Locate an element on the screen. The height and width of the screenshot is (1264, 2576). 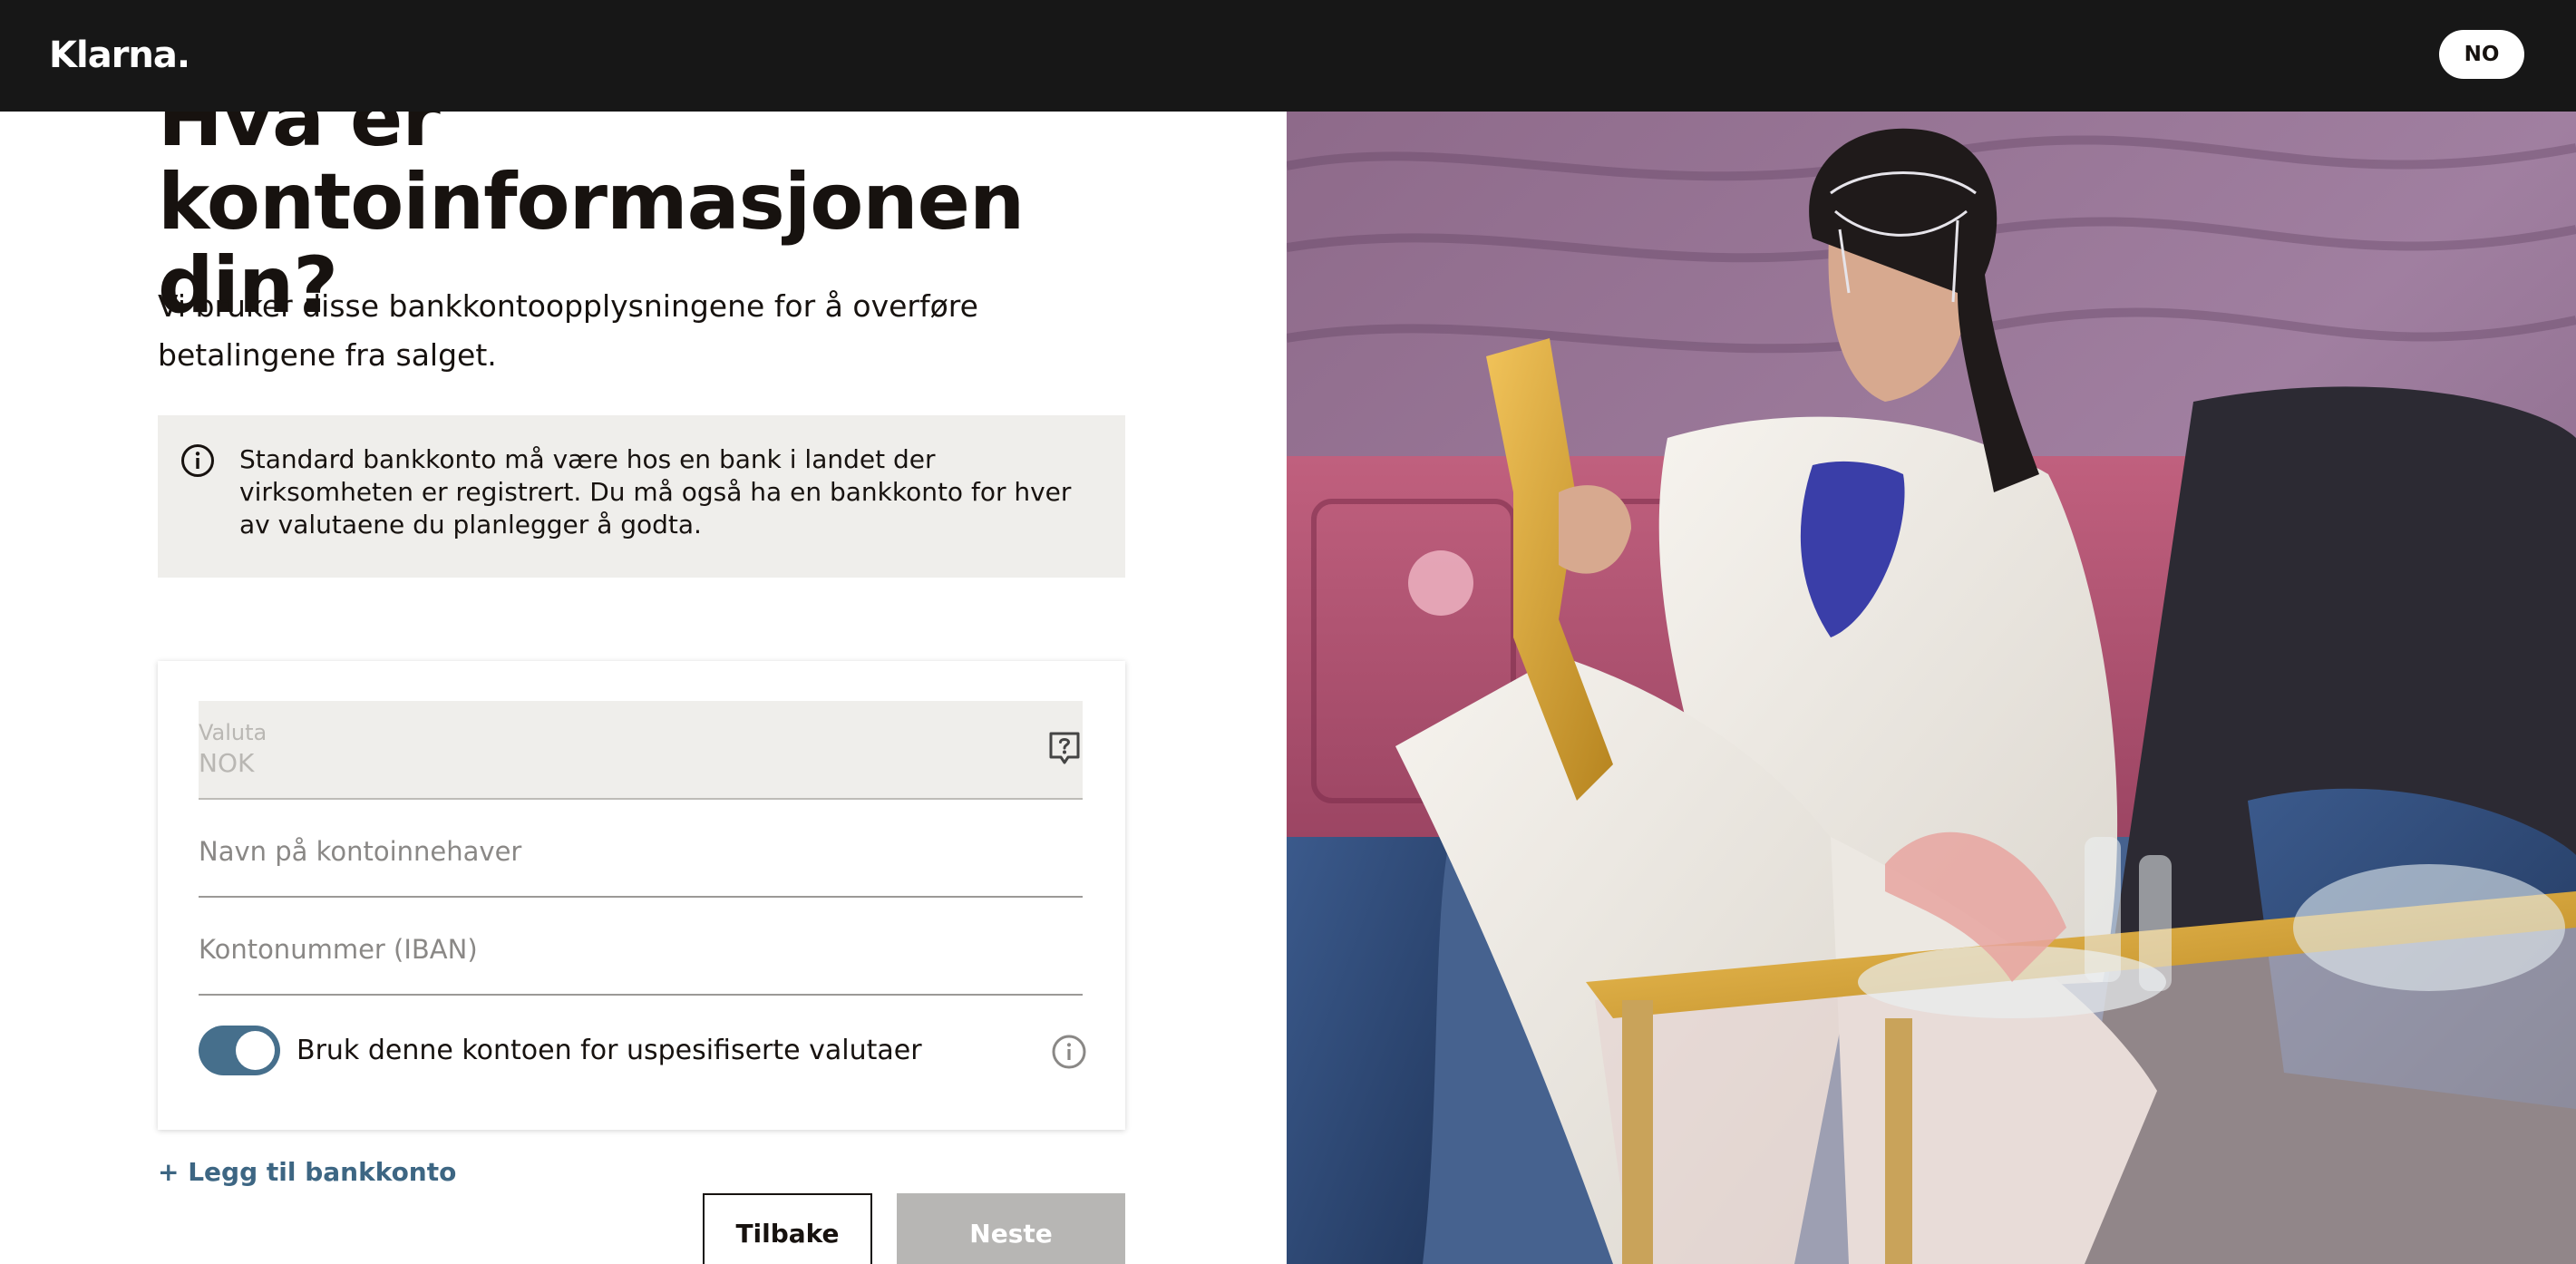
currency-label: Valuta is located at coordinates (233, 733).